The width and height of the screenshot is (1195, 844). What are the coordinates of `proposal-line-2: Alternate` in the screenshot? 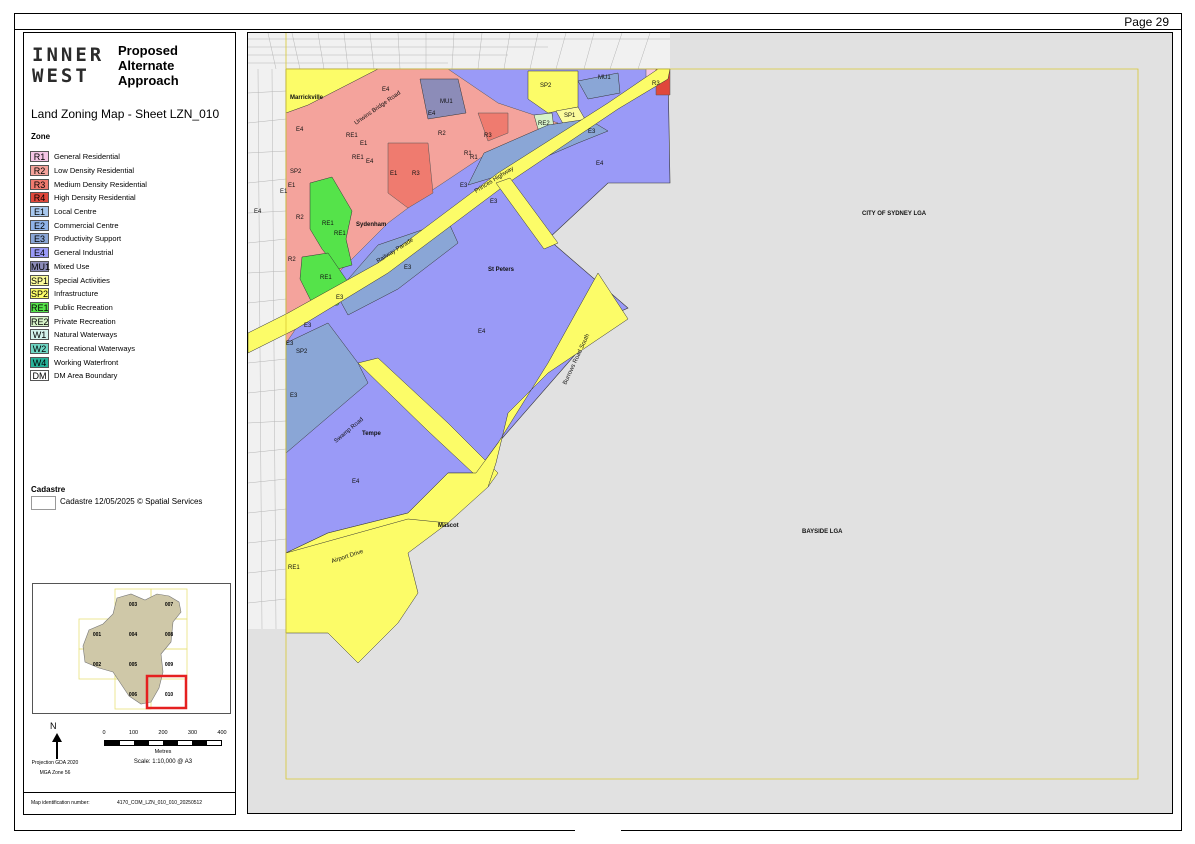 It's located at (146, 65).